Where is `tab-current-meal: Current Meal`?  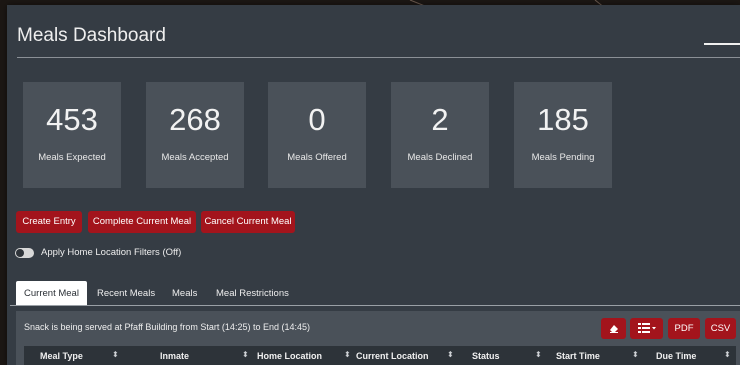
tab-current-meal: Current Meal is located at coordinates (51, 293).